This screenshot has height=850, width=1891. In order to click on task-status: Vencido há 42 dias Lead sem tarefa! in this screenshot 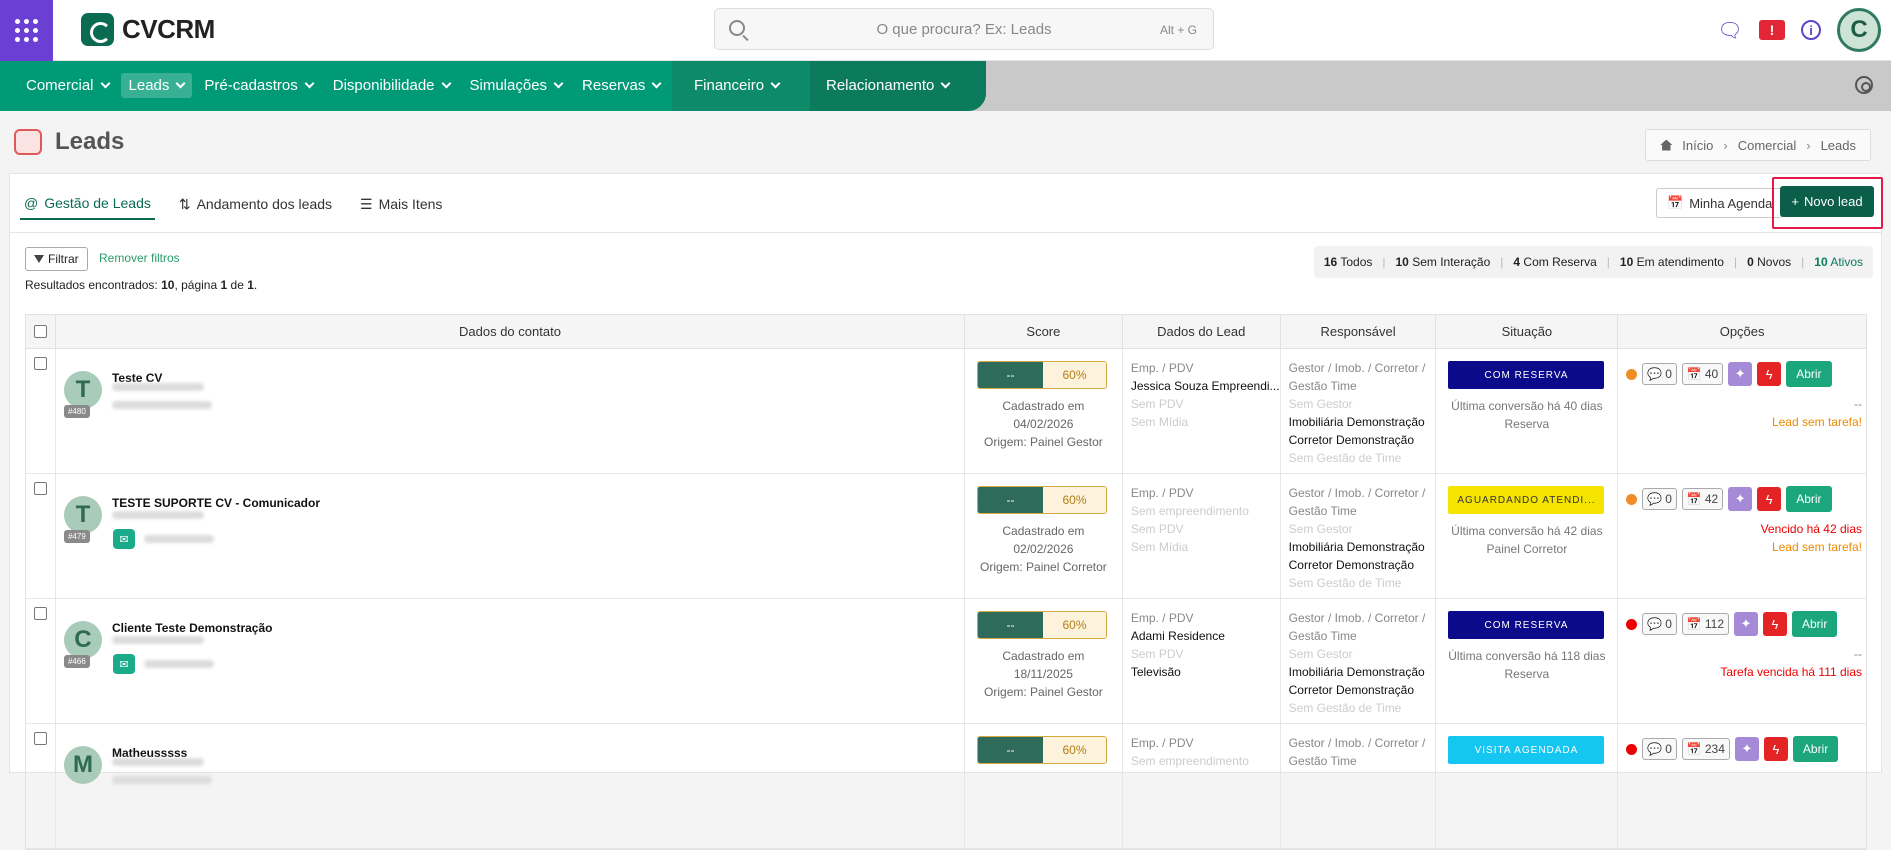, I will do `click(1811, 538)`.